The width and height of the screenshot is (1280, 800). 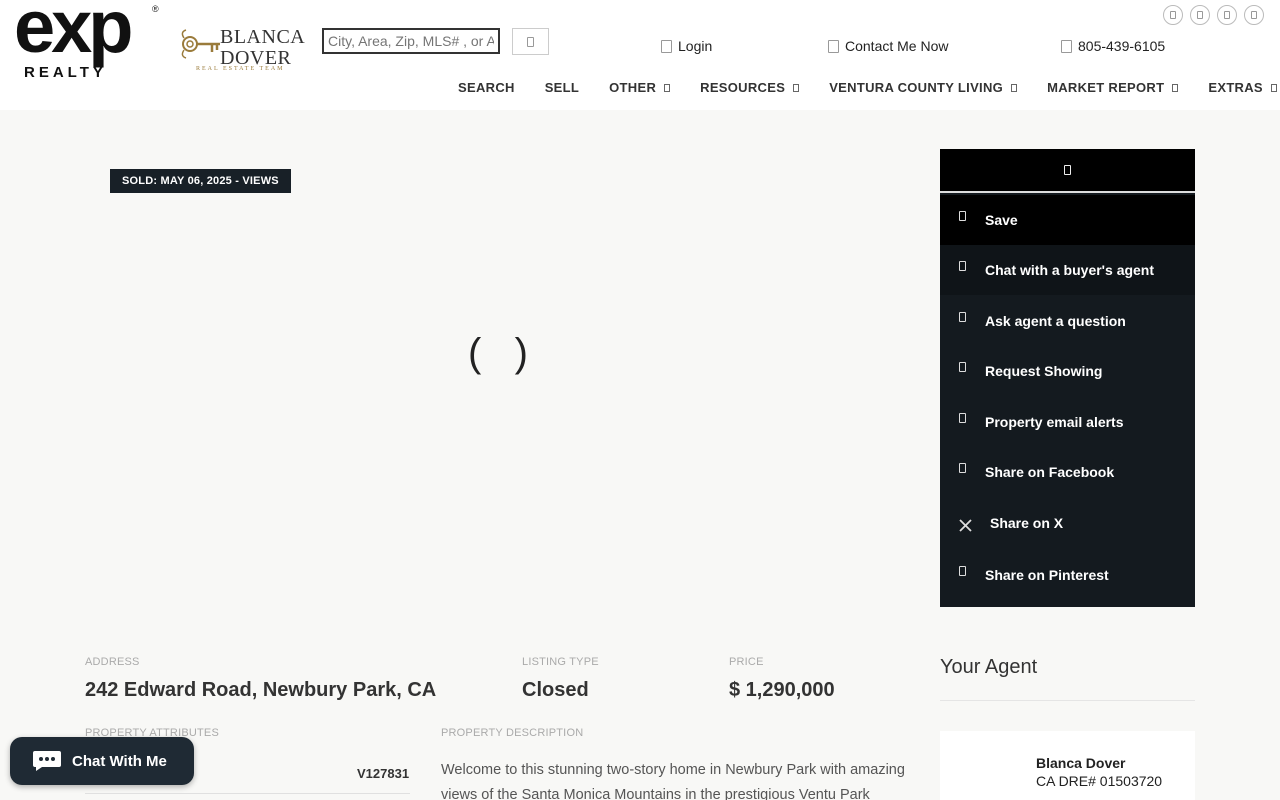 I want to click on pinterest-icon, so click(x=962, y=571).